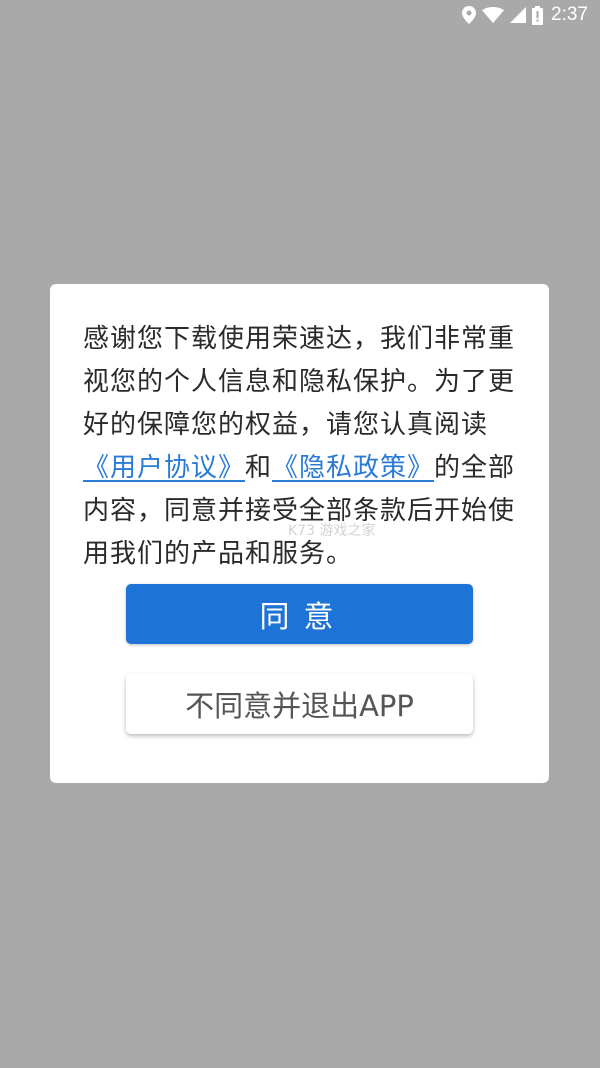  What do you see at coordinates (569, 14) in the screenshot?
I see `clock-time: 2:37` at bounding box center [569, 14].